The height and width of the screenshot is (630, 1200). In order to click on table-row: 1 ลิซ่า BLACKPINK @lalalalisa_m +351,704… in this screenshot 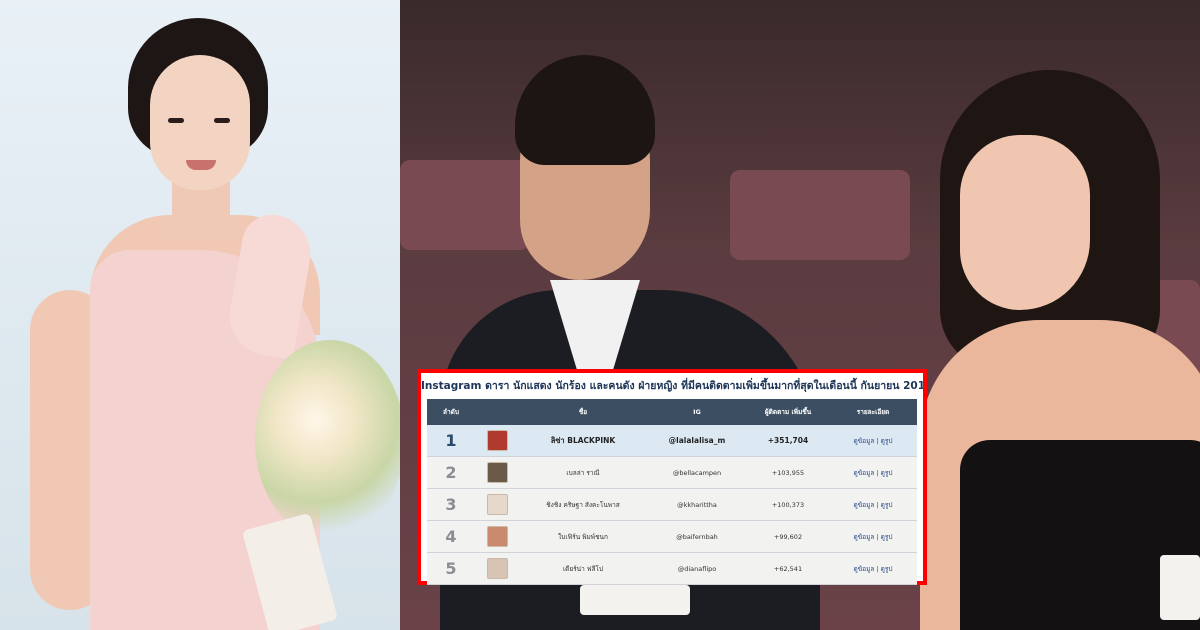, I will do `click(672, 441)`.